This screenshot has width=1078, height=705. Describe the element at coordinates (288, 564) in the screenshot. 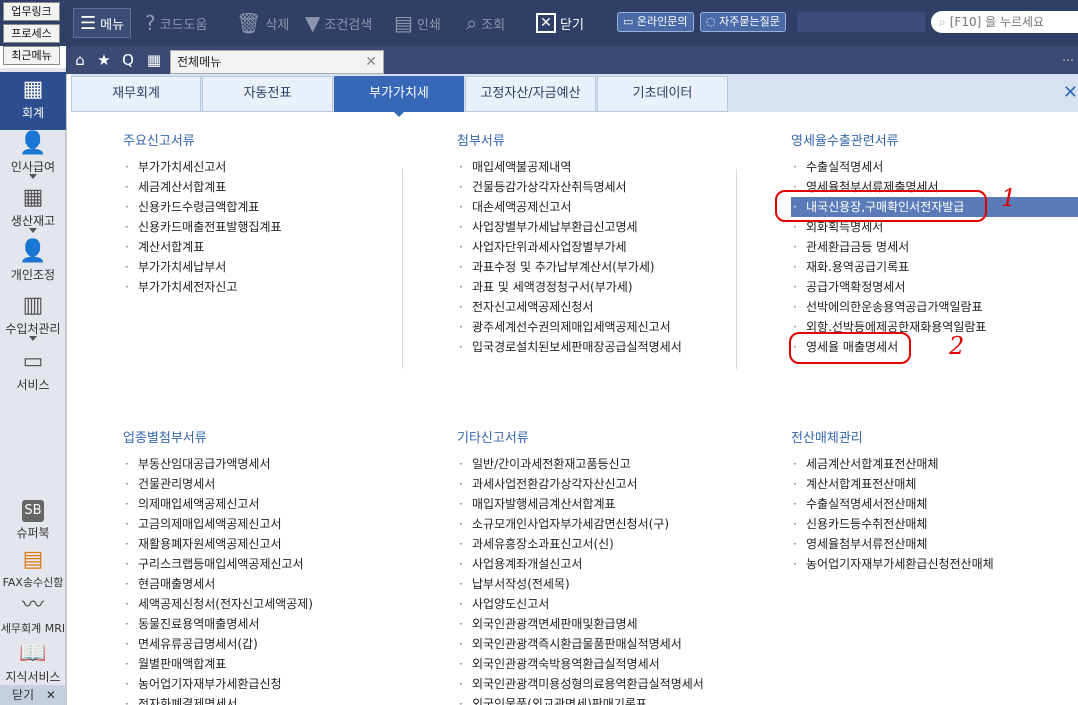

I see `menu-item: 구리스크랩등매입세액공제신고서` at that location.